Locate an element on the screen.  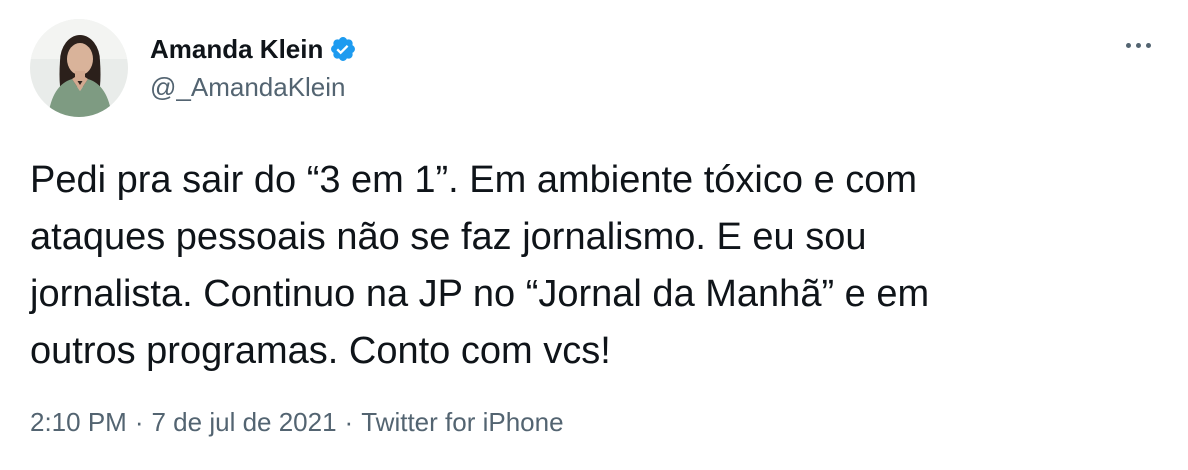
more-horizontal-icon is located at coordinates (1138, 45).